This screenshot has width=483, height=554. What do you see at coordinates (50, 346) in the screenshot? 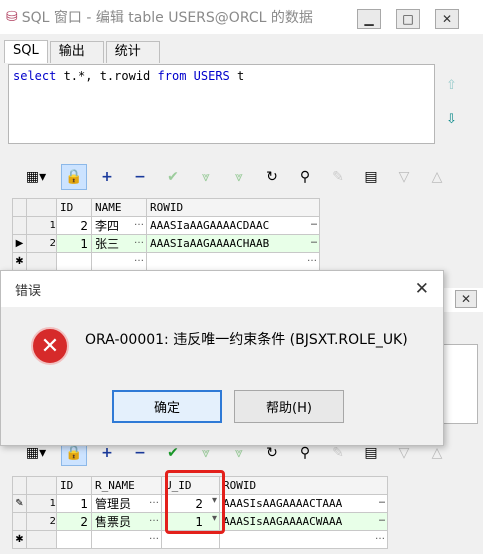
I see `error-icon: ✕` at bounding box center [50, 346].